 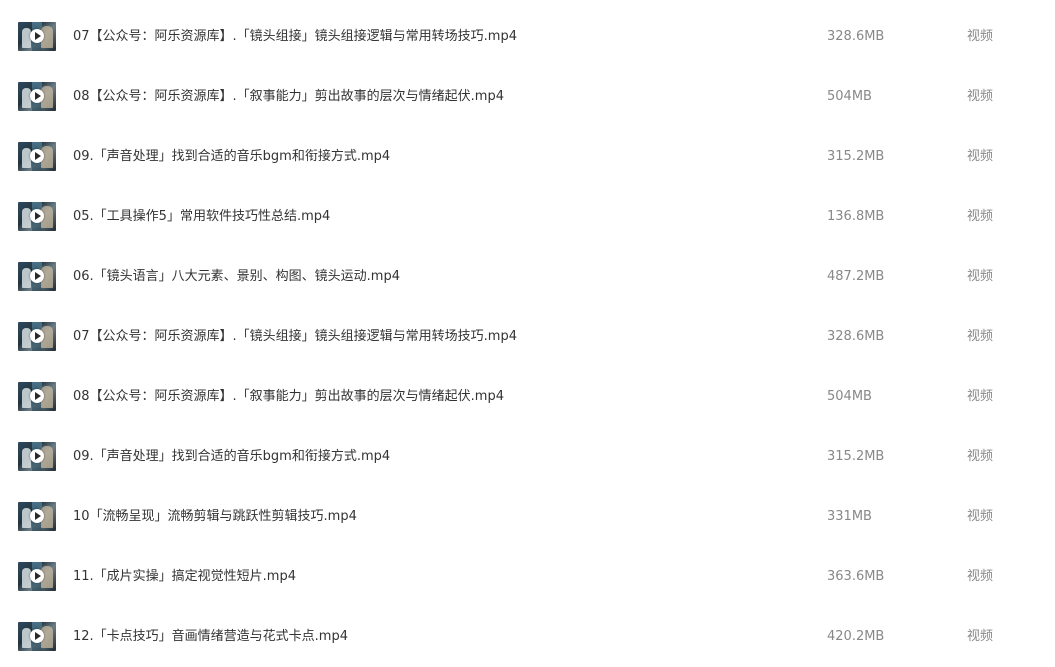 What do you see at coordinates (215, 517) in the screenshot?
I see `file-name: 10「流畅呈现」流畅剪辑与跳跃性剪辑技巧.mp4` at bounding box center [215, 517].